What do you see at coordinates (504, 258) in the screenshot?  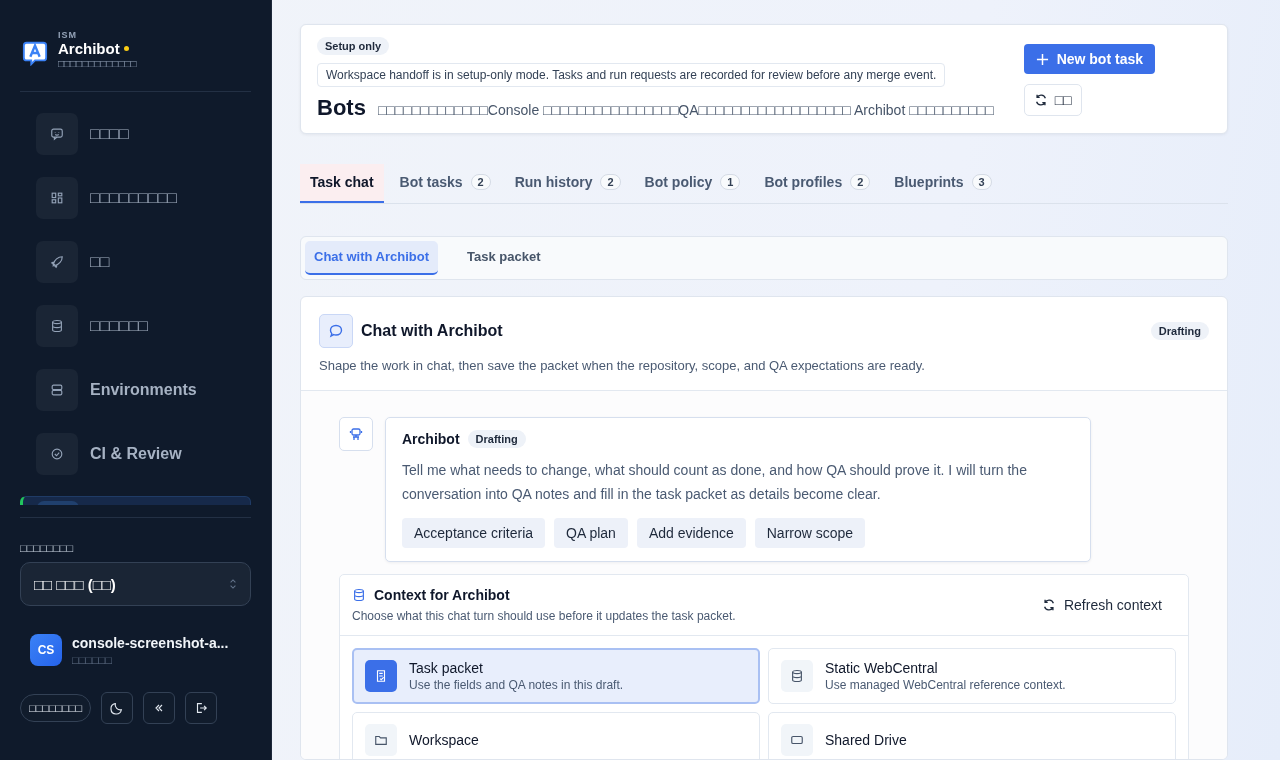 I see `subtab: Task packet` at bounding box center [504, 258].